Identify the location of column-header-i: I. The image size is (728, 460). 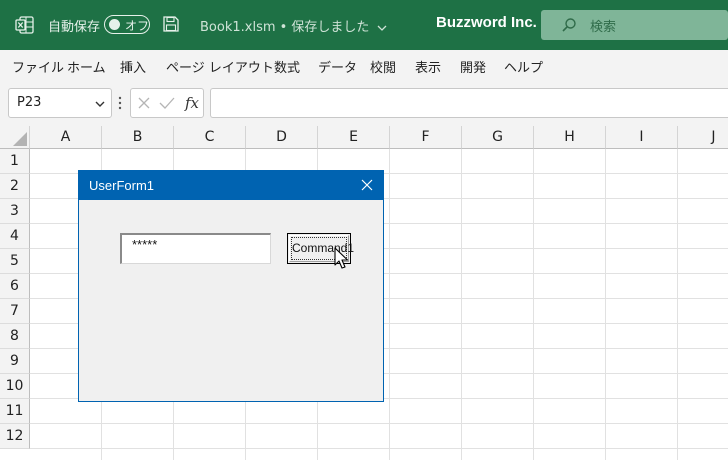
(642, 137).